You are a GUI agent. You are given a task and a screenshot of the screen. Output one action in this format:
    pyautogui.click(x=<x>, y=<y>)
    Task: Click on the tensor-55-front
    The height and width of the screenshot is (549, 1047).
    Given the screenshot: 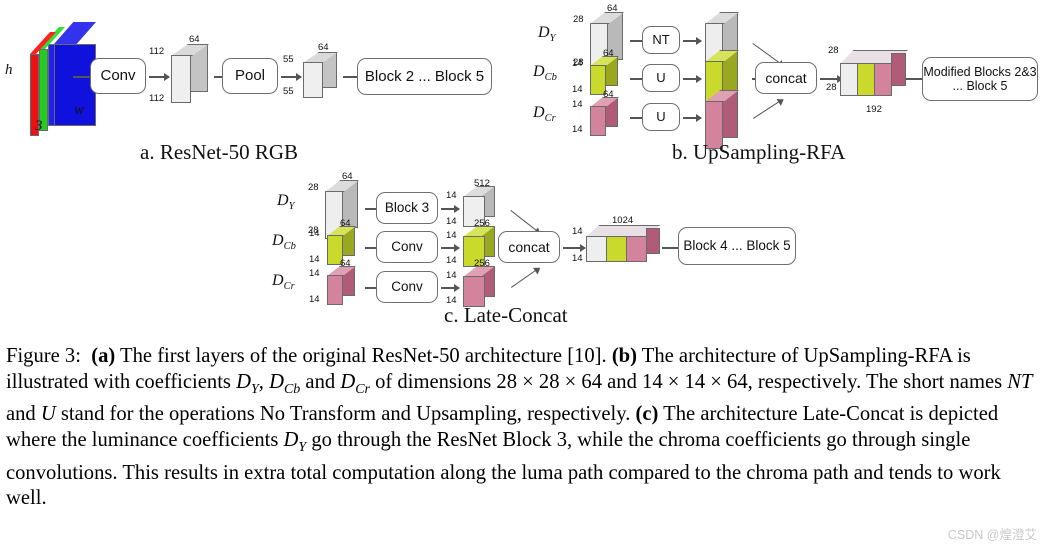 What is the action you would take?
    pyautogui.click(x=313, y=80)
    